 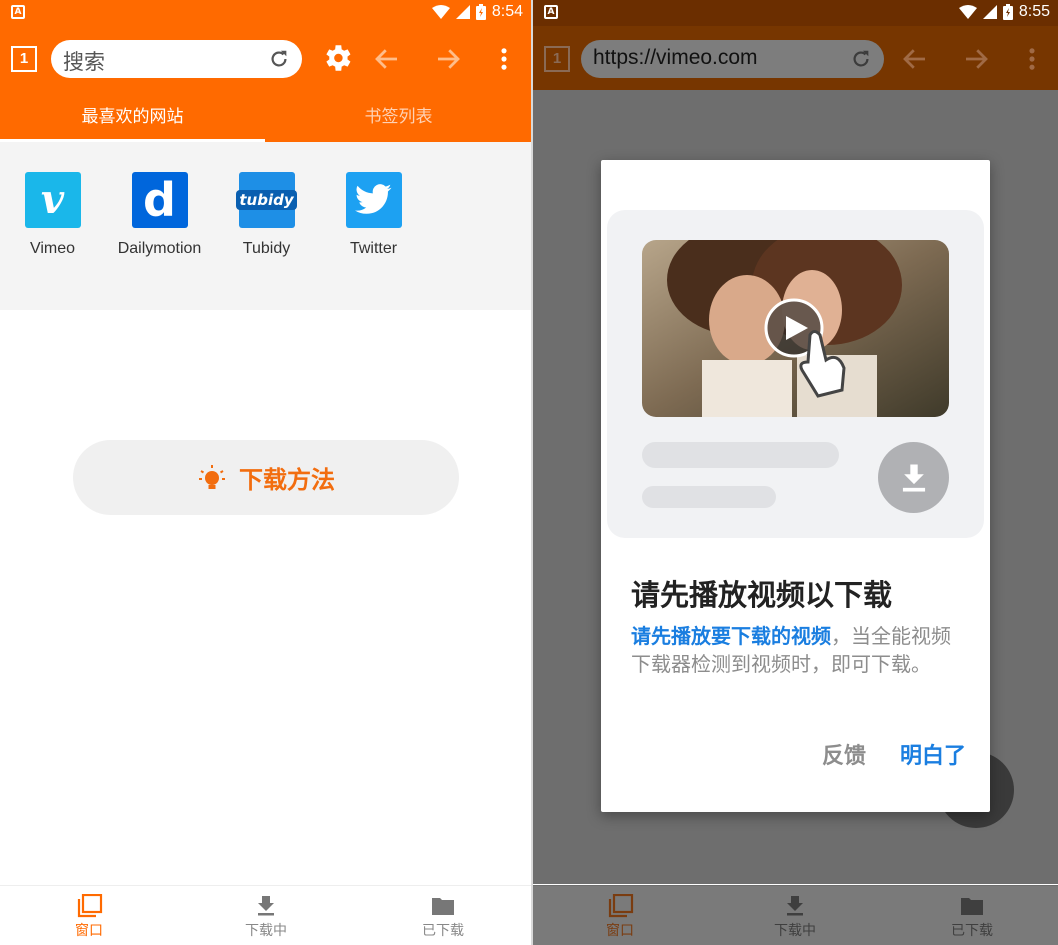 I want to click on favorite-label: Tubidy, so click(x=266, y=248).